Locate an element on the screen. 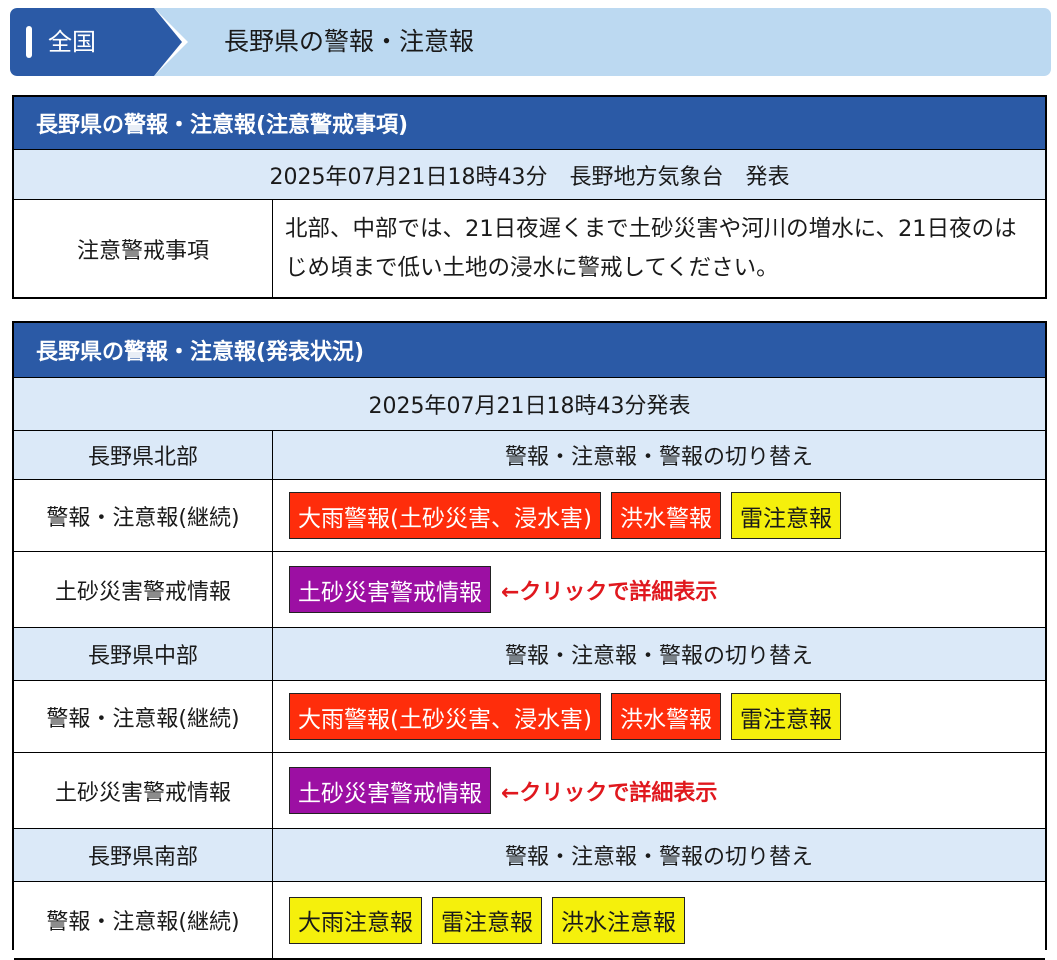  sediment-row-north: 土砂災害警戒情報 土砂災害警戒情報 ←クリックで詳細表示 is located at coordinates (529, 590).